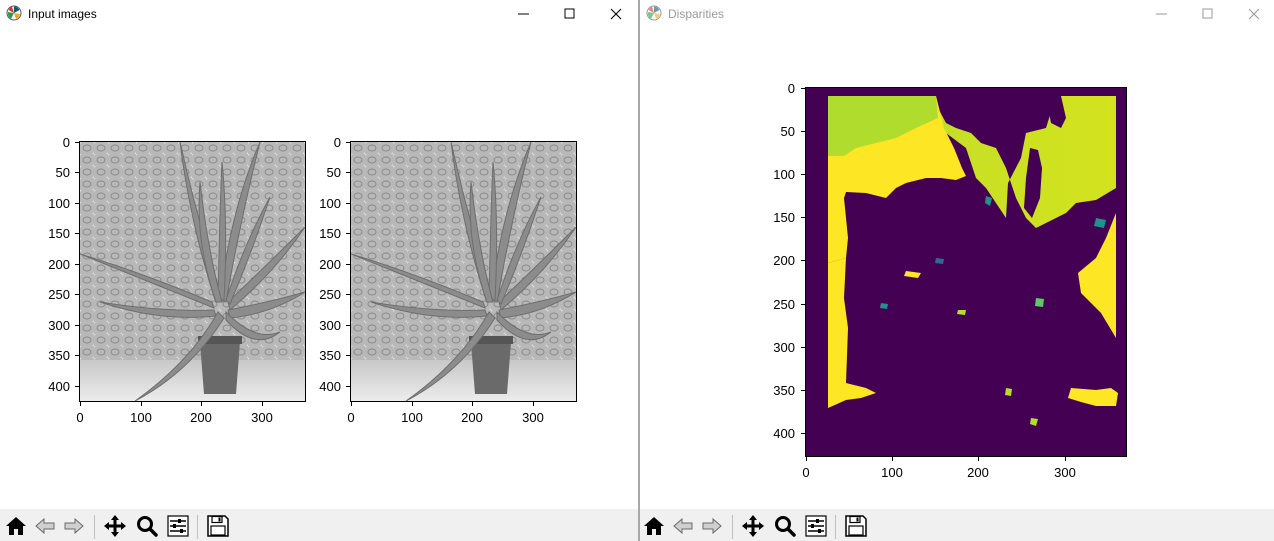  I want to click on right-image-frame, so click(463, 271).